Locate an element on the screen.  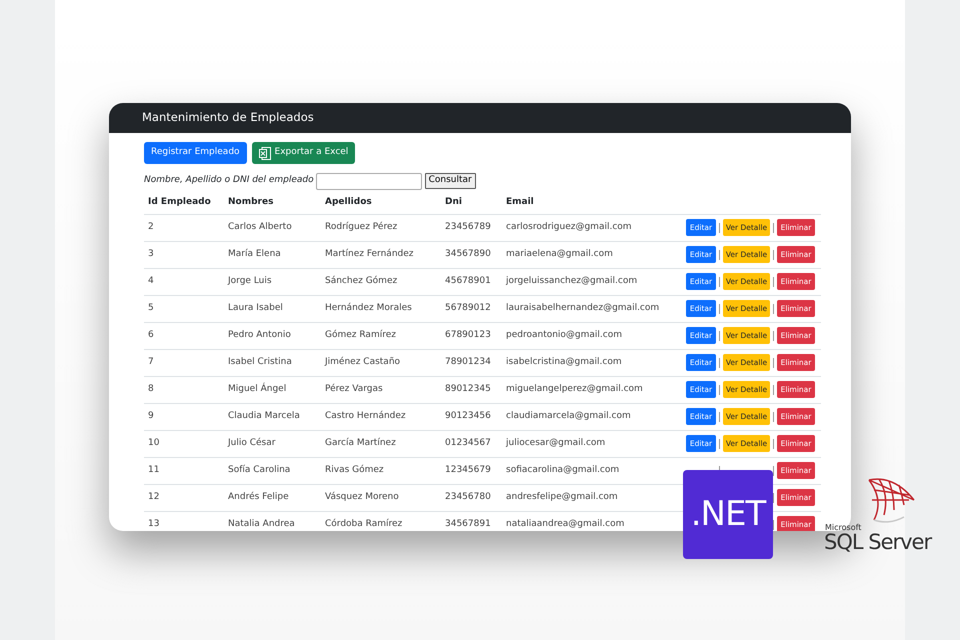
table-cell: Laura Isabel is located at coordinates (255, 307).